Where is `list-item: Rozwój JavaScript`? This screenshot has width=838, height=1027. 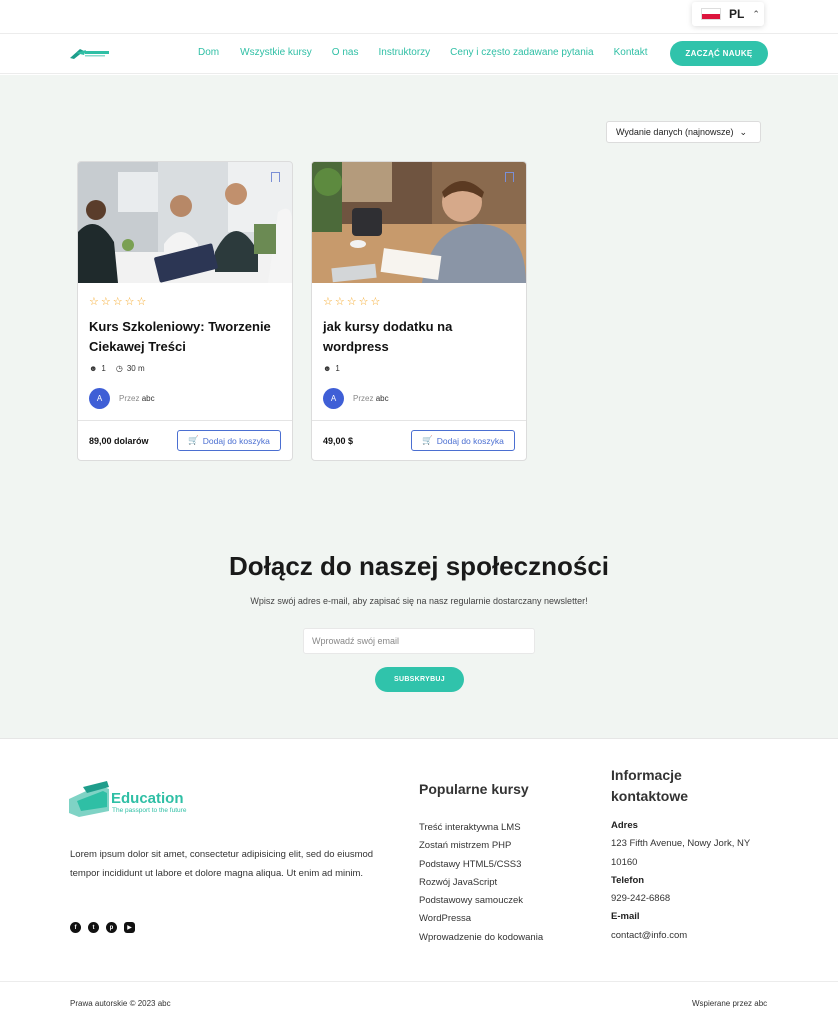 list-item: Rozwój JavaScript is located at coordinates (484, 883).